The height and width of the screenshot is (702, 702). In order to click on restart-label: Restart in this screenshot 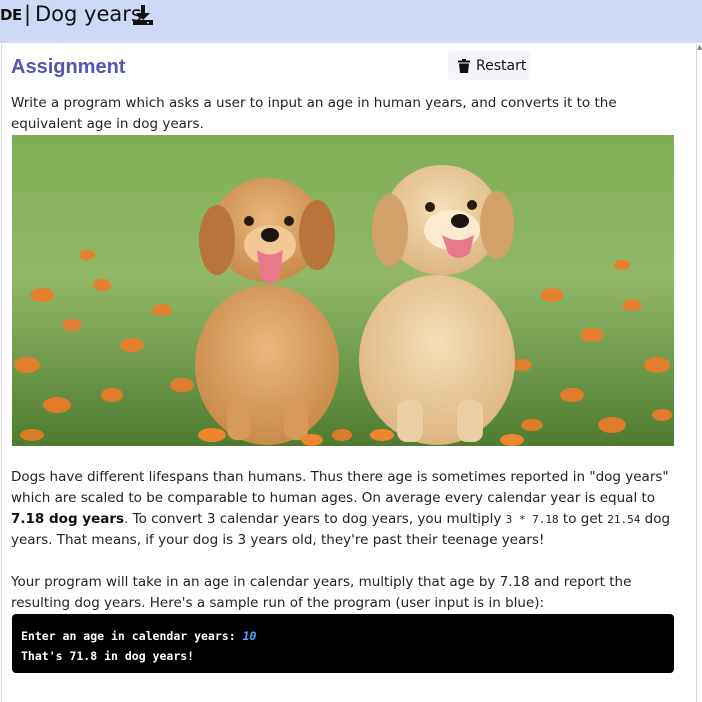, I will do `click(501, 65)`.